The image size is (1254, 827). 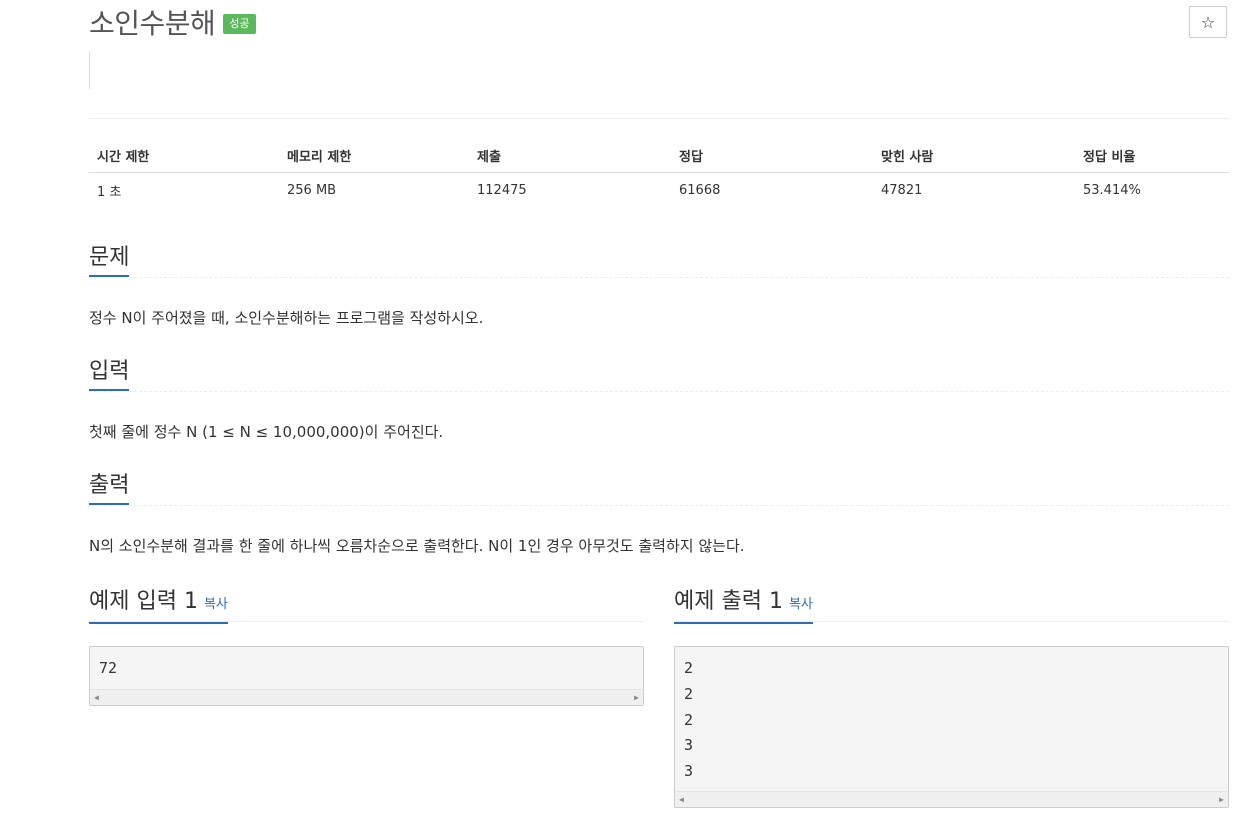 I want to click on divider, so click(x=659, y=118).